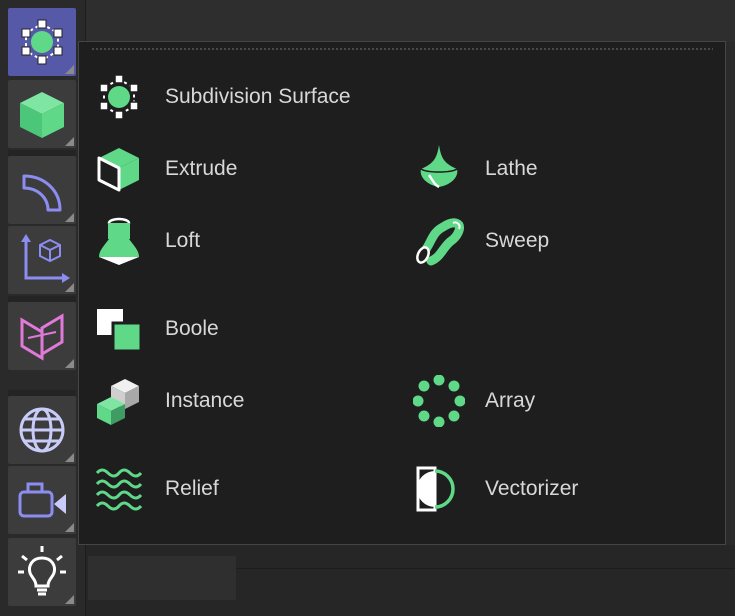 This screenshot has height=616, width=735. Describe the element at coordinates (119, 401) in the screenshot. I see `instance-icon` at that location.